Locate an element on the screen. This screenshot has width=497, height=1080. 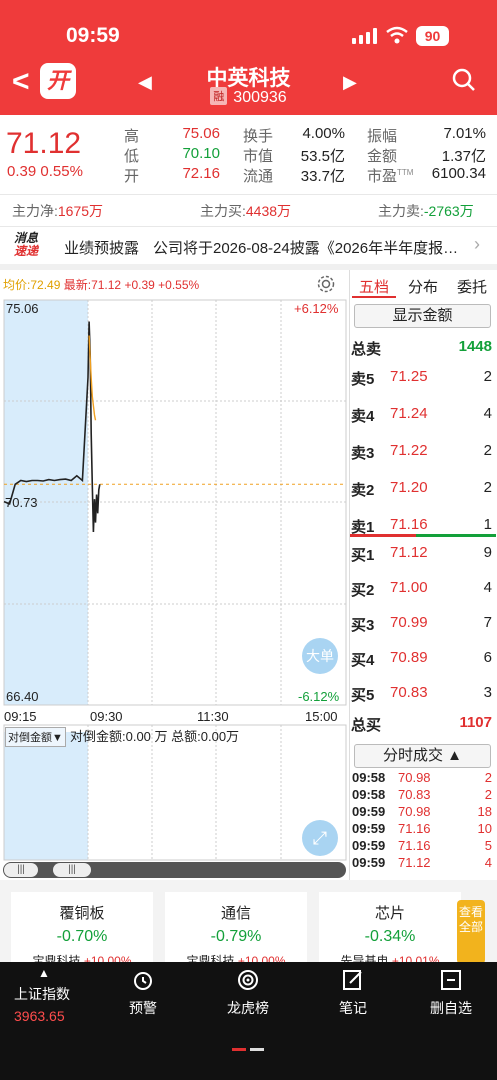
main-sell-flow: 主力卖:-2763万 is located at coordinates (426, 211).